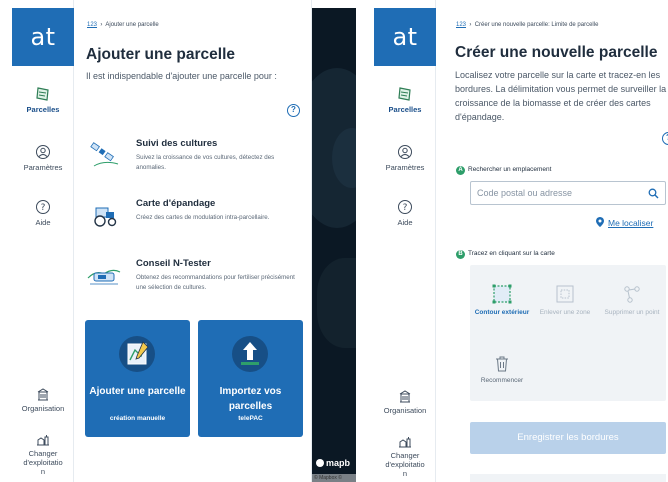 Image resolution: width=668 pixels, height=482 pixels. I want to click on remove-zone-tool: Enlever une zone, so click(565, 300).